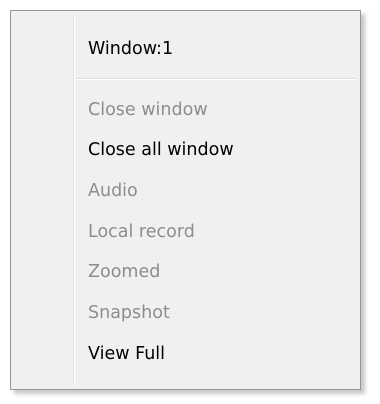  What do you see at coordinates (113, 191) in the screenshot?
I see `menu-item-audio: Audio` at bounding box center [113, 191].